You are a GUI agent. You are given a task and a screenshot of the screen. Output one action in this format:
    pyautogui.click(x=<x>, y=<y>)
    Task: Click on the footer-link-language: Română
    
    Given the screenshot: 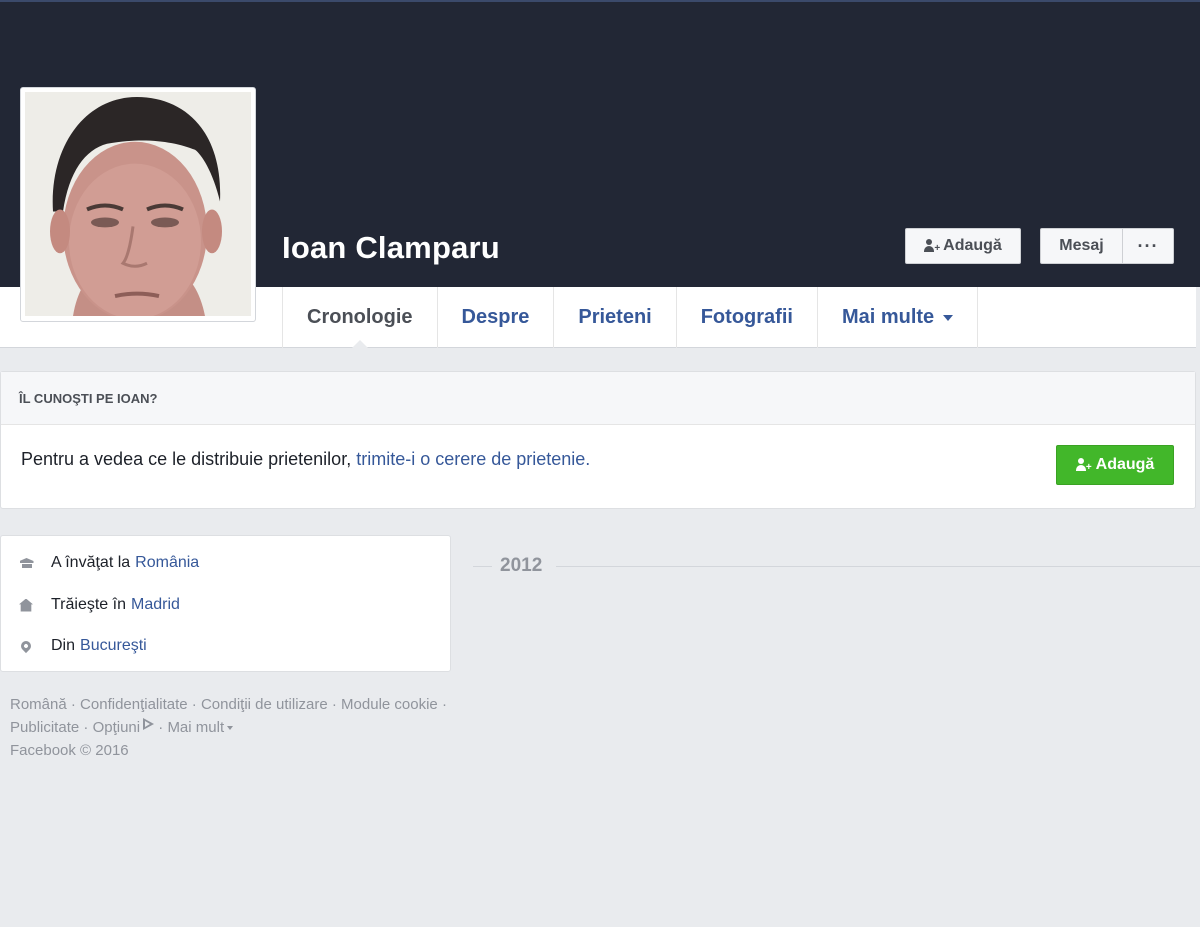 What is the action you would take?
    pyautogui.click(x=38, y=704)
    